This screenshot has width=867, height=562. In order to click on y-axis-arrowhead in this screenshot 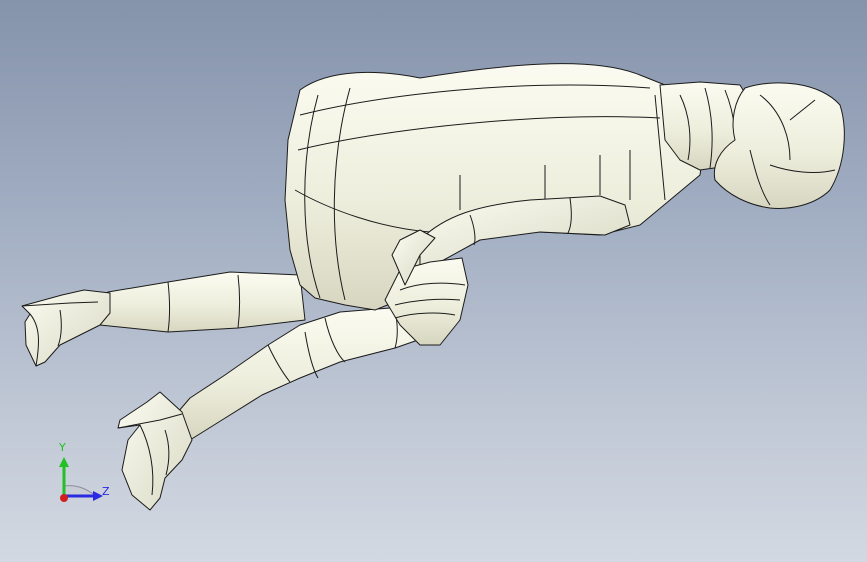, I will do `click(64, 462)`.